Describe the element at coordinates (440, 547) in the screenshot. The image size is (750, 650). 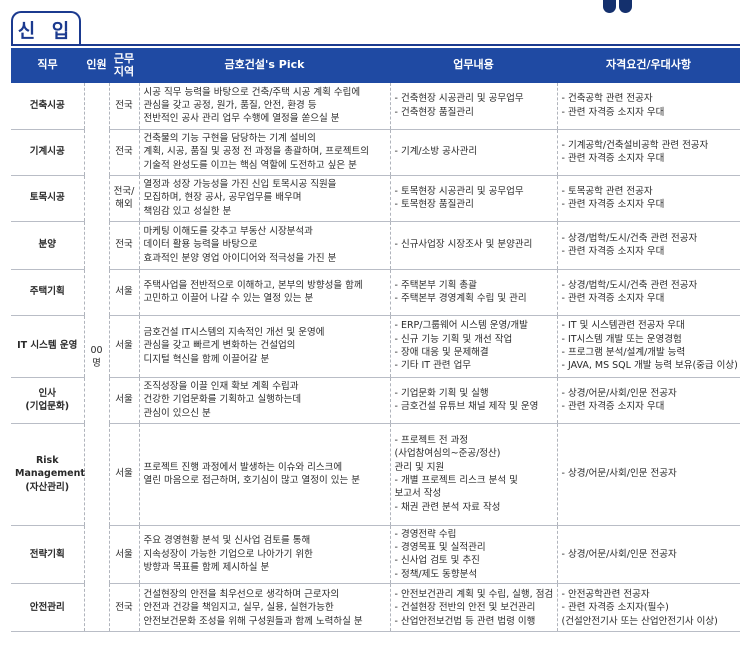
I see `cell-line: - 경영목표 및 실적관리` at that location.